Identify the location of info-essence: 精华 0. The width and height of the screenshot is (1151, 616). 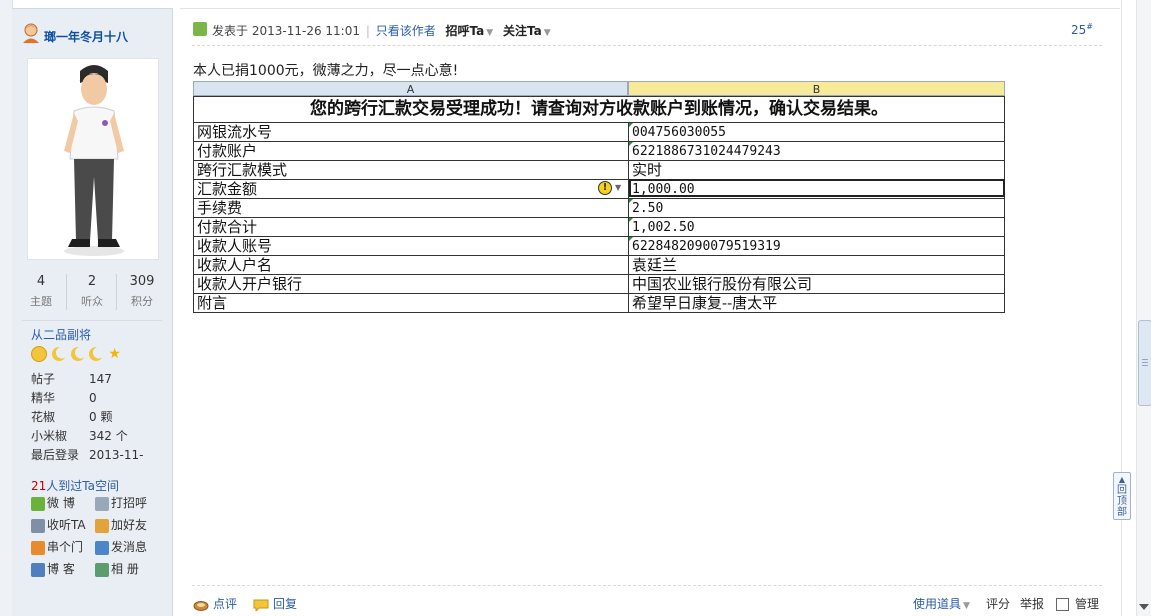
(64, 398).